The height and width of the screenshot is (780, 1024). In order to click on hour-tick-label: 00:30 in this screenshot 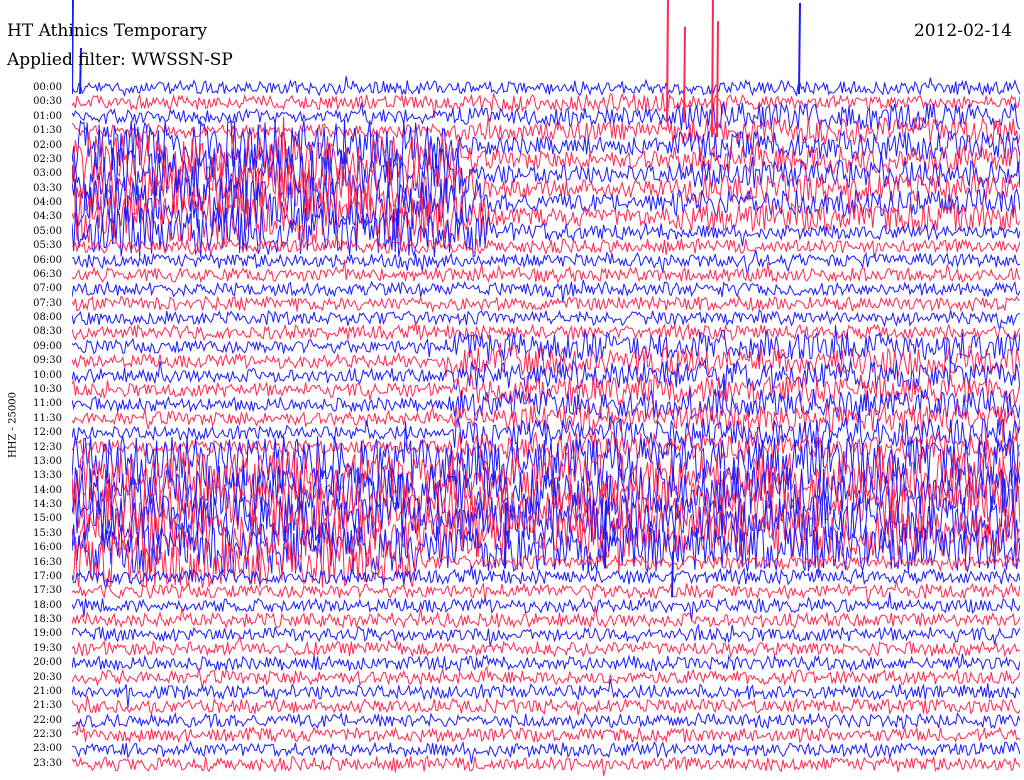, I will do `click(47, 102)`.